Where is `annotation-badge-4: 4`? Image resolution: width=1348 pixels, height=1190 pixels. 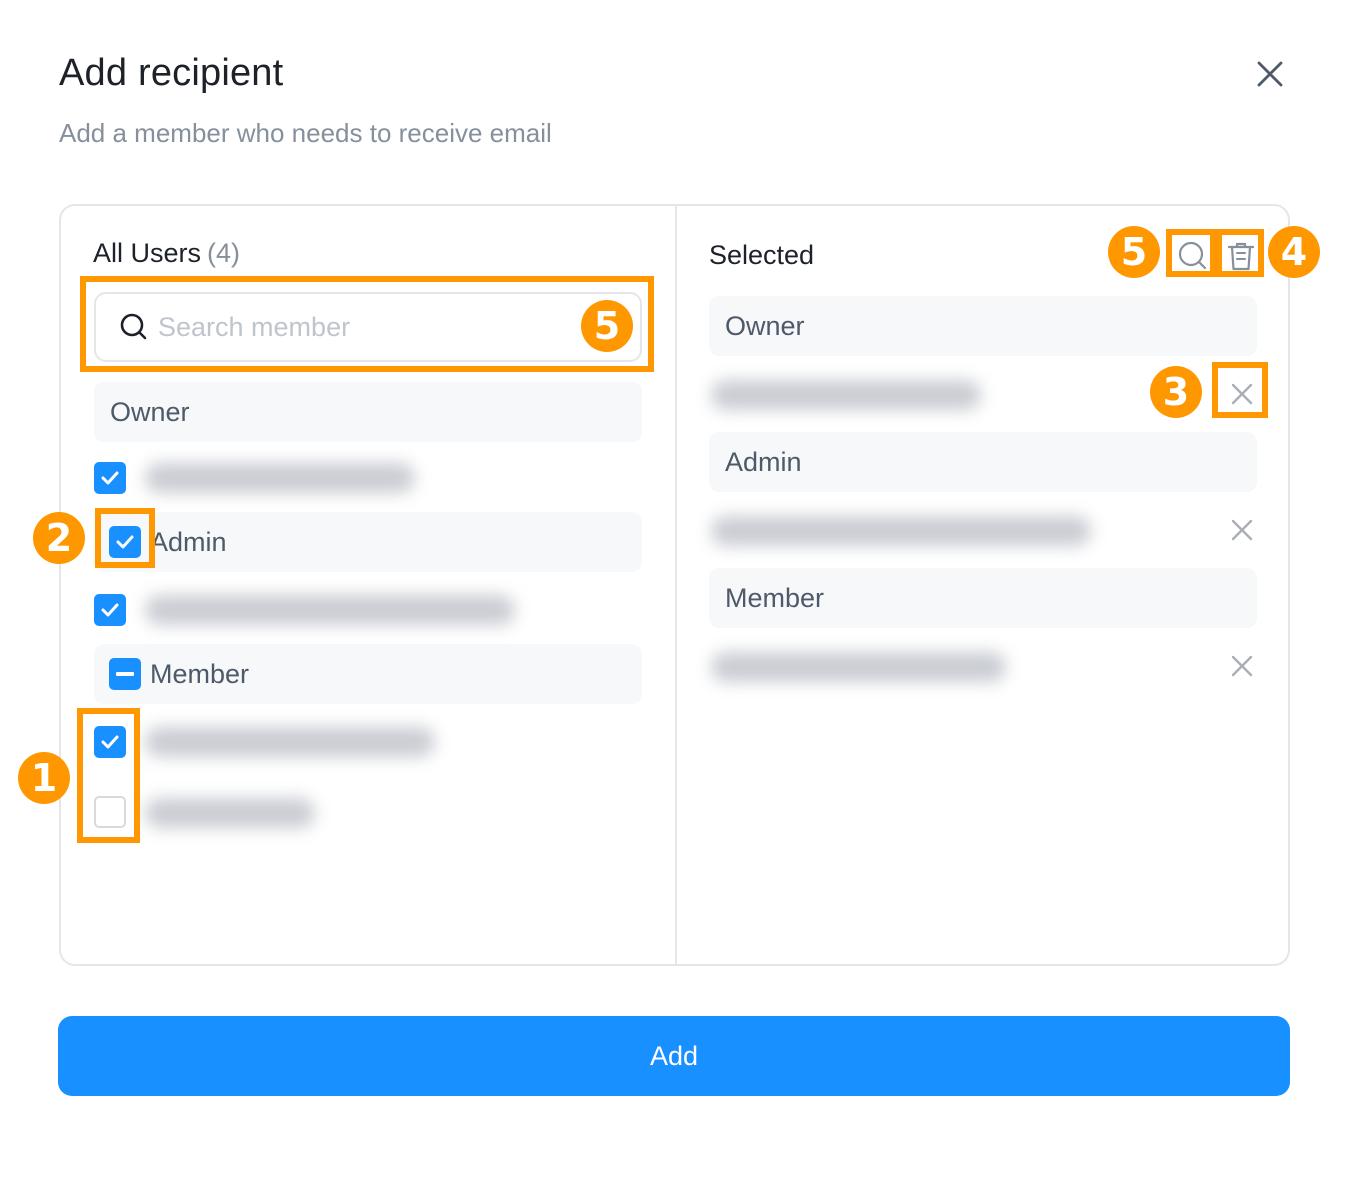 annotation-badge-4: 4 is located at coordinates (1294, 252).